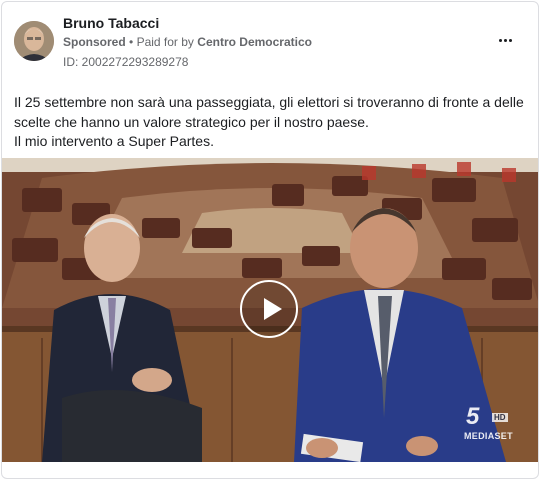  I want to click on play-icon, so click(269, 309).